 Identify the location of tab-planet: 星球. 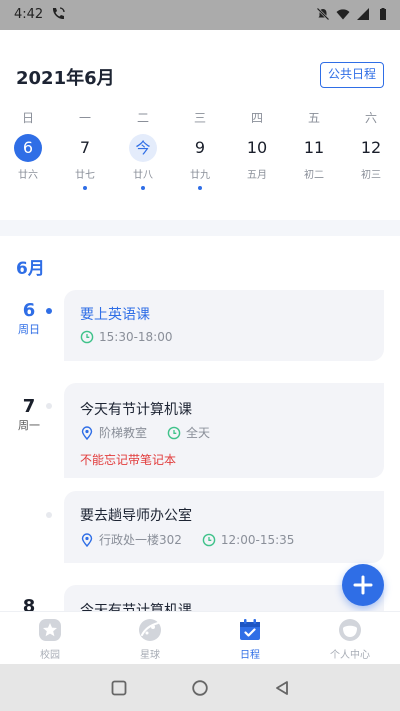
(150, 638).